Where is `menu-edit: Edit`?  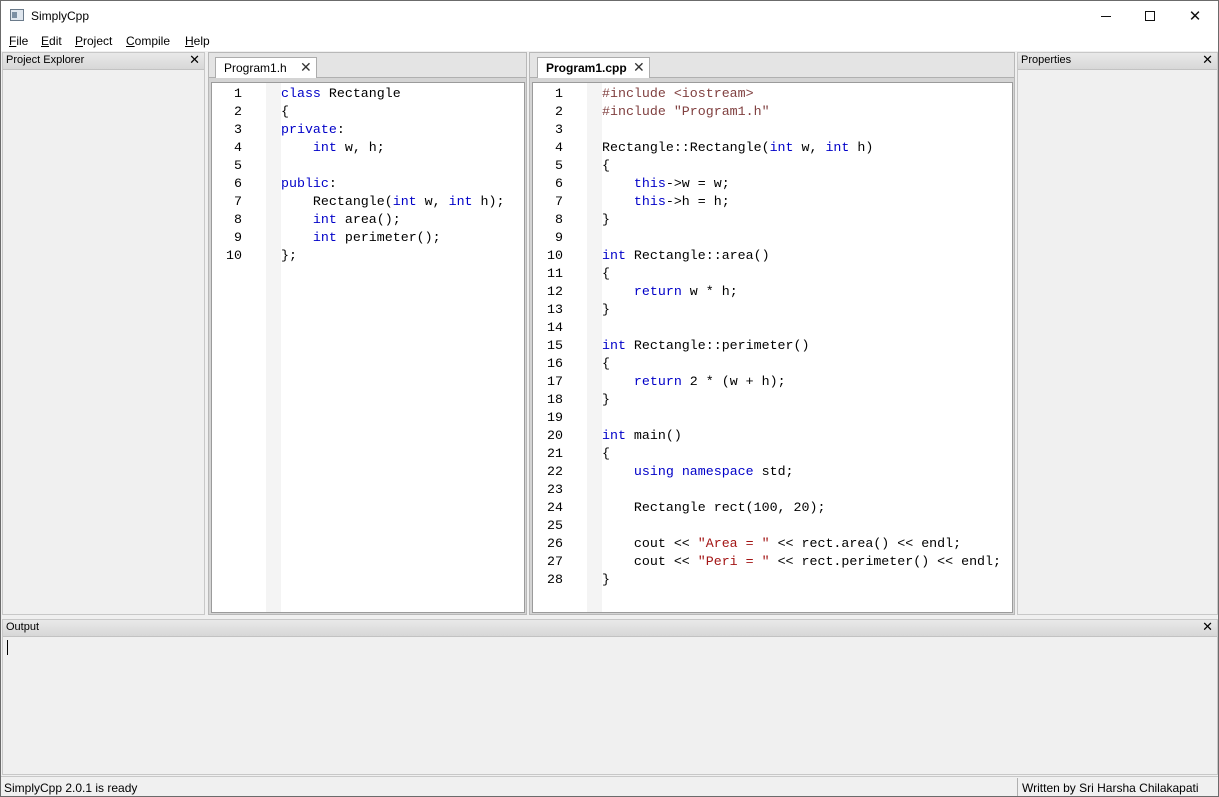
menu-edit: Edit is located at coordinates (51, 41).